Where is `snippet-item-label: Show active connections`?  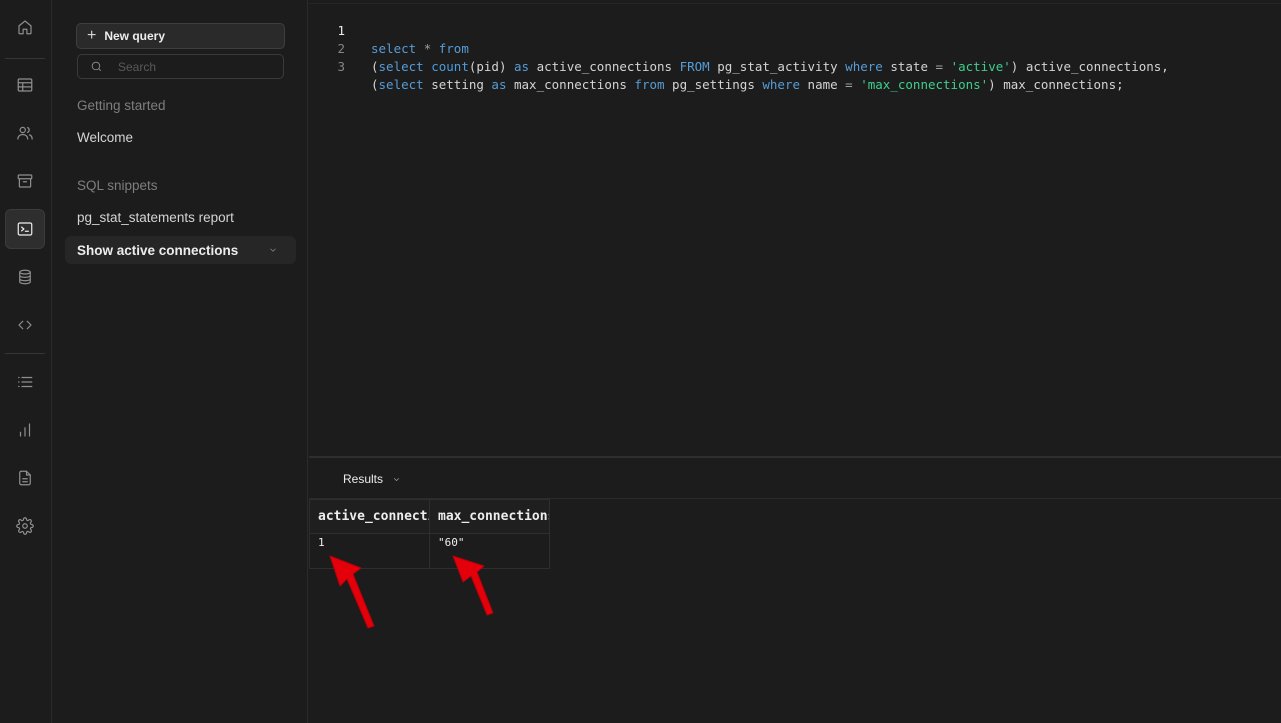
snippet-item-label: Show active connections is located at coordinates (158, 250).